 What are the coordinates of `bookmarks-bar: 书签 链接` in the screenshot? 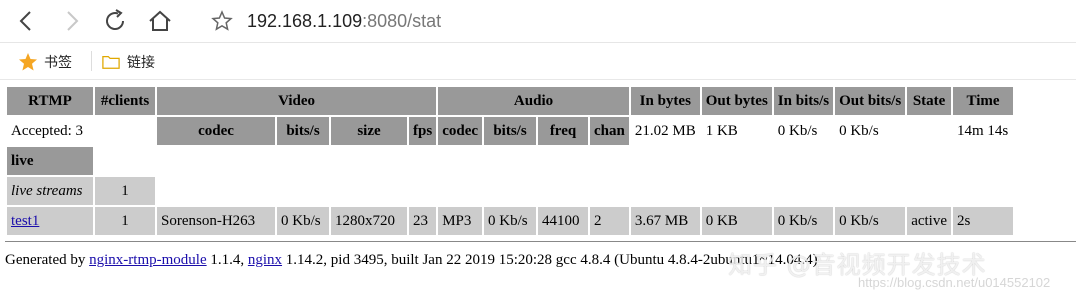 It's located at (538, 61).